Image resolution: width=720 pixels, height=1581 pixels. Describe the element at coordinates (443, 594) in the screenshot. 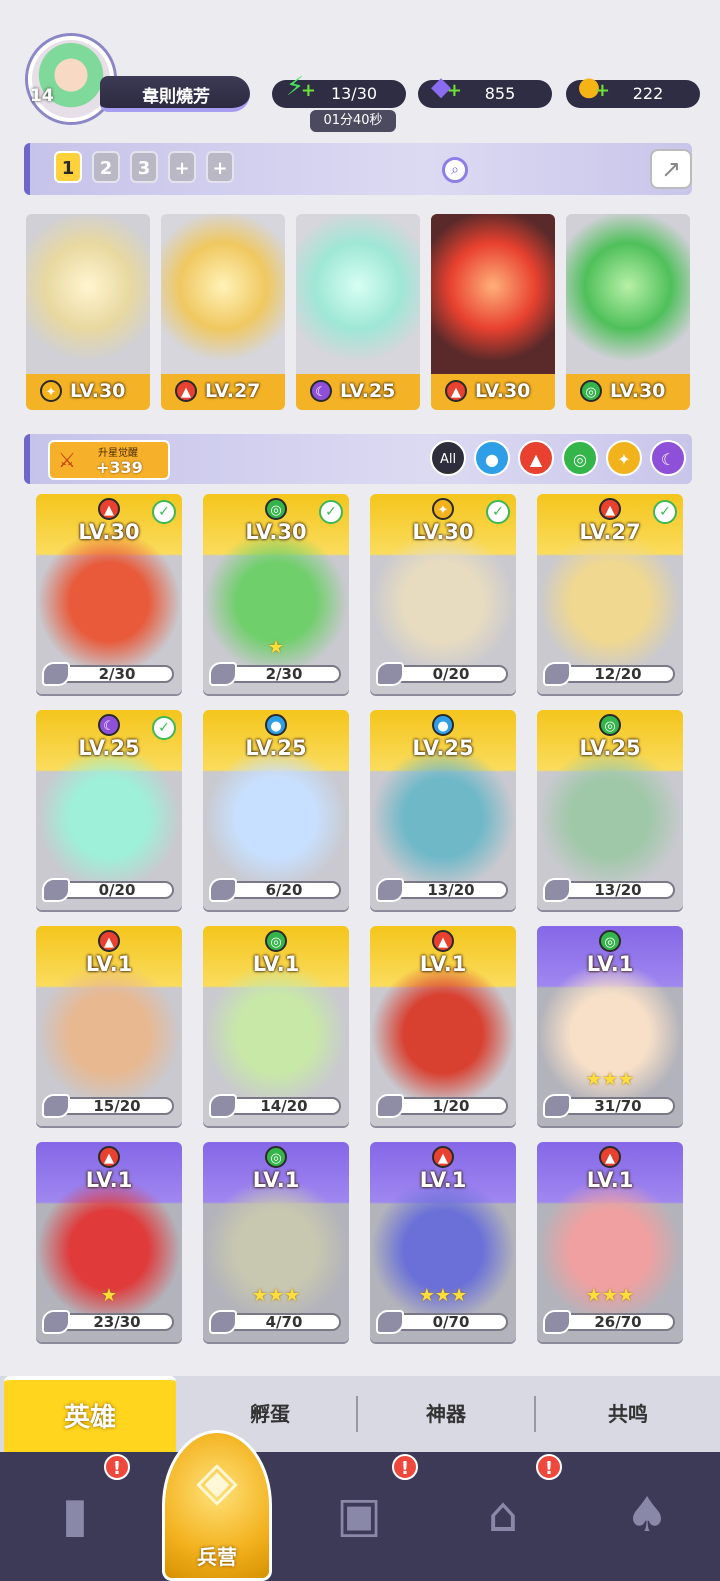

I see `hero-card: ✦ ✓ LV.30 0/20` at that location.